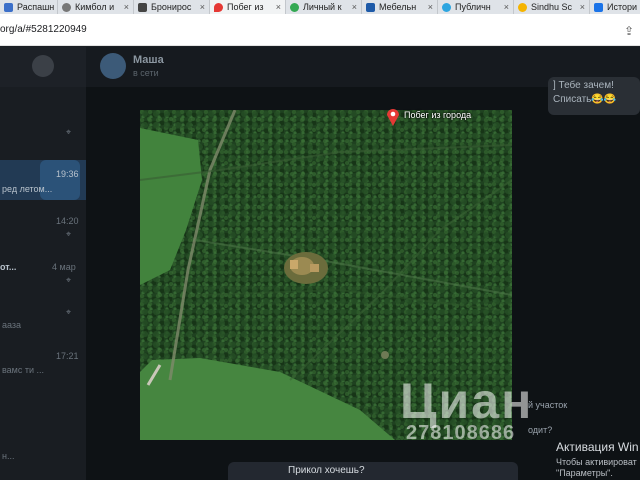  What do you see at coordinates (446, 7) in the screenshot?
I see `telegram-icon` at bounding box center [446, 7].